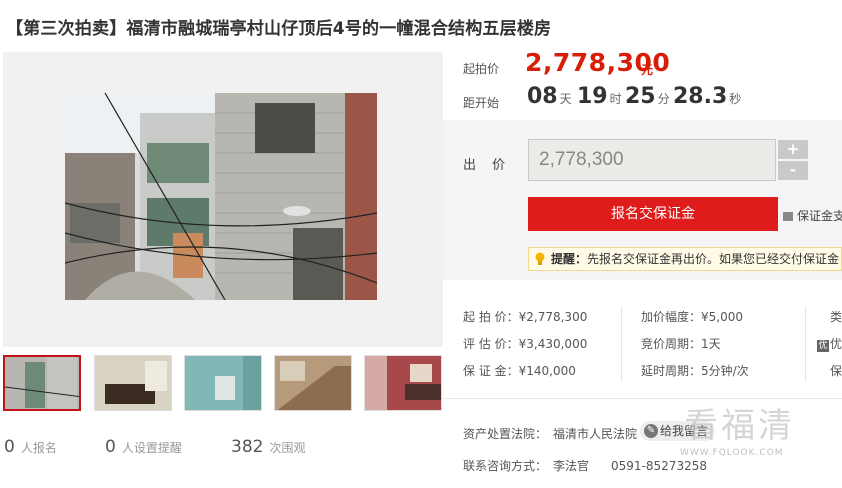 The height and width of the screenshot is (488, 842). I want to click on deposit-link: 保证金支, so click(812, 215).